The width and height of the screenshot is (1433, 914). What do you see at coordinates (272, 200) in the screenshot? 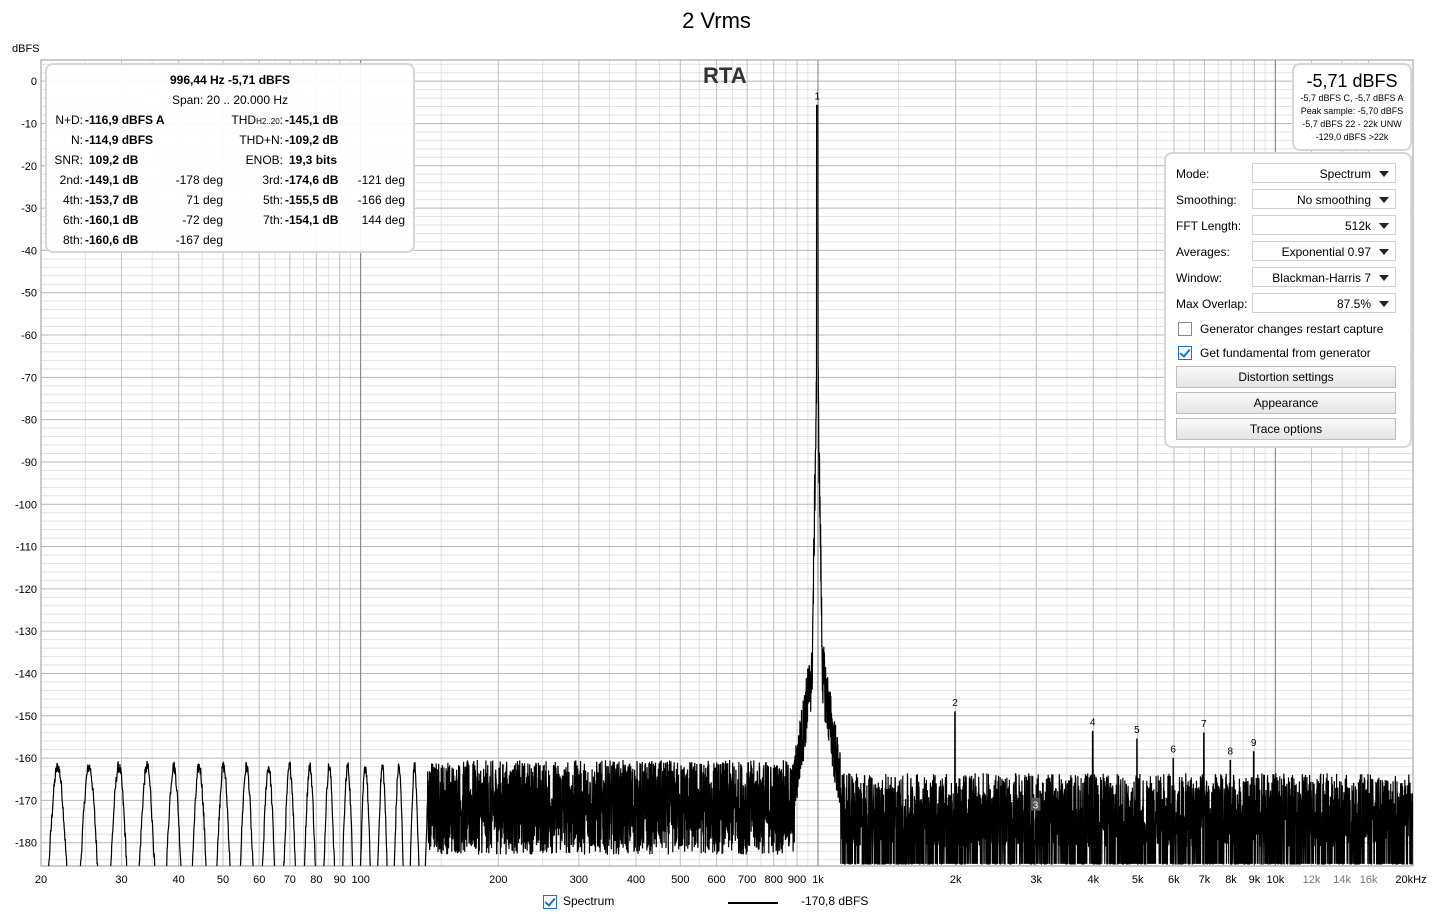
I see `harmonic-label: 5th:` at bounding box center [272, 200].